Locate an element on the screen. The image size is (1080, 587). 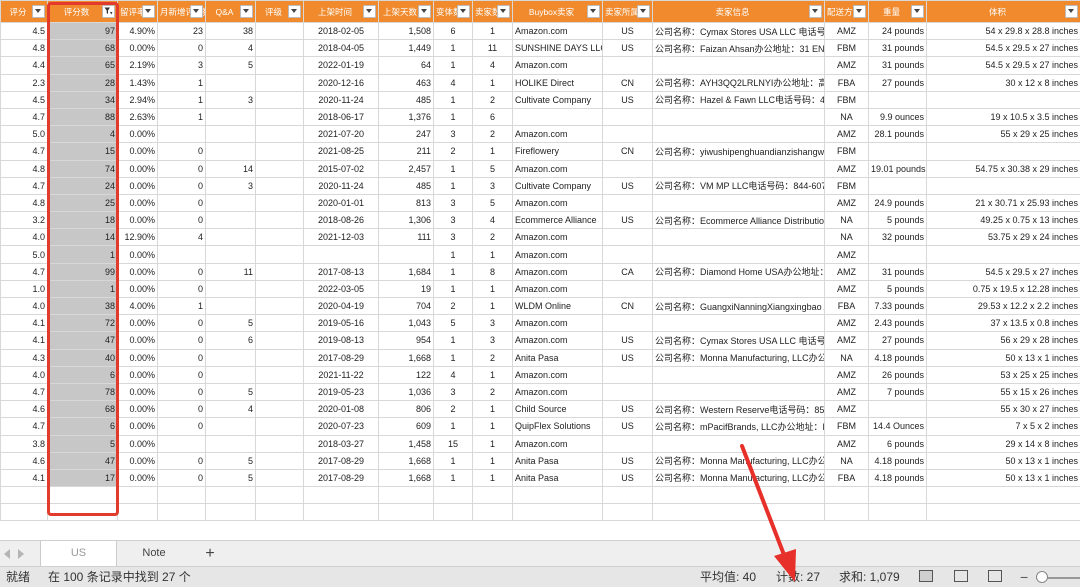
cell-weight: 19.01 pounds is located at coordinates (897, 168).